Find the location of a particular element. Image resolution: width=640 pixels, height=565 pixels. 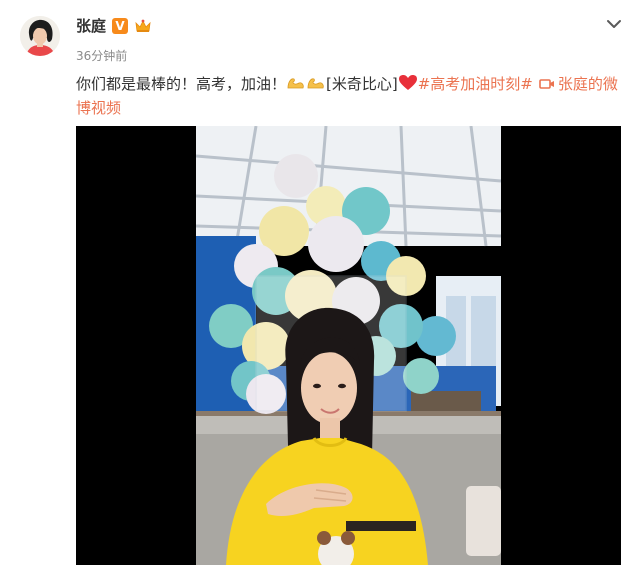

chevron-down-icon is located at coordinates (614, 24).